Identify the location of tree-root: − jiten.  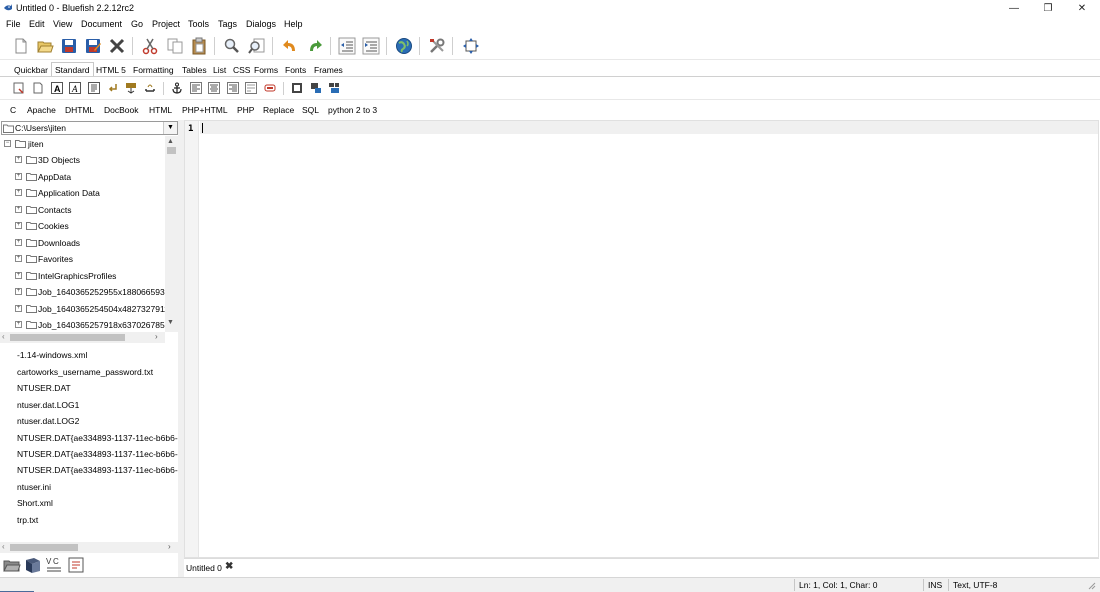
(90, 144).